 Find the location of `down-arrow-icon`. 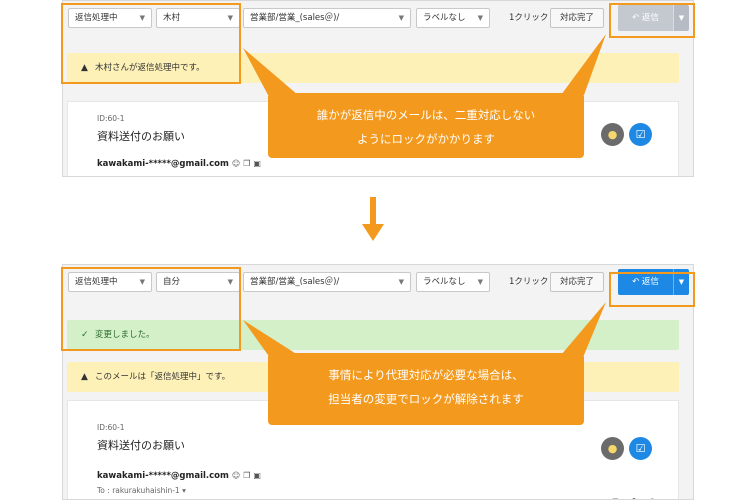

down-arrow-icon is located at coordinates (373, 211).